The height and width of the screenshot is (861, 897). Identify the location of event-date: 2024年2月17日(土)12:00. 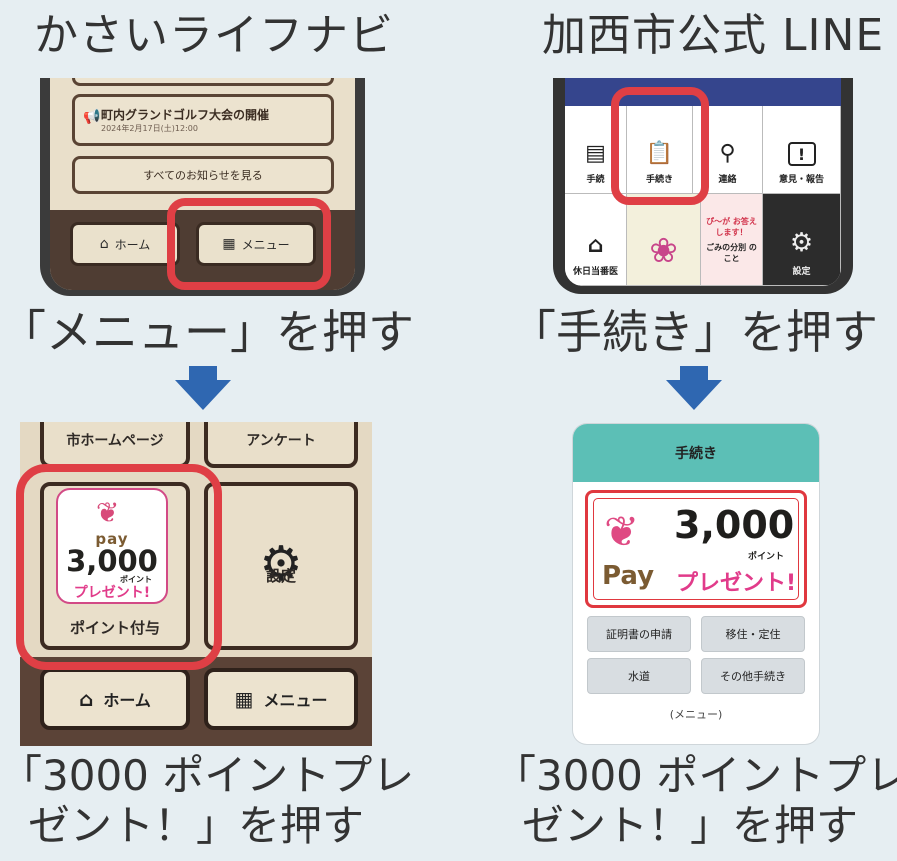
(149, 128).